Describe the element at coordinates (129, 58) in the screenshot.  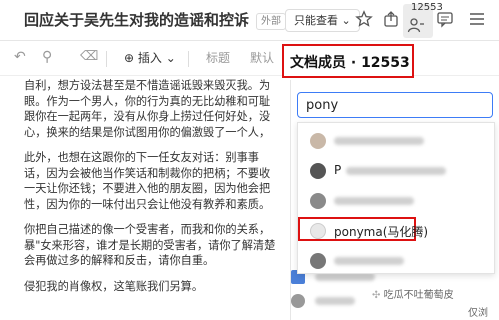
I see `add-icon: ⊕` at that location.